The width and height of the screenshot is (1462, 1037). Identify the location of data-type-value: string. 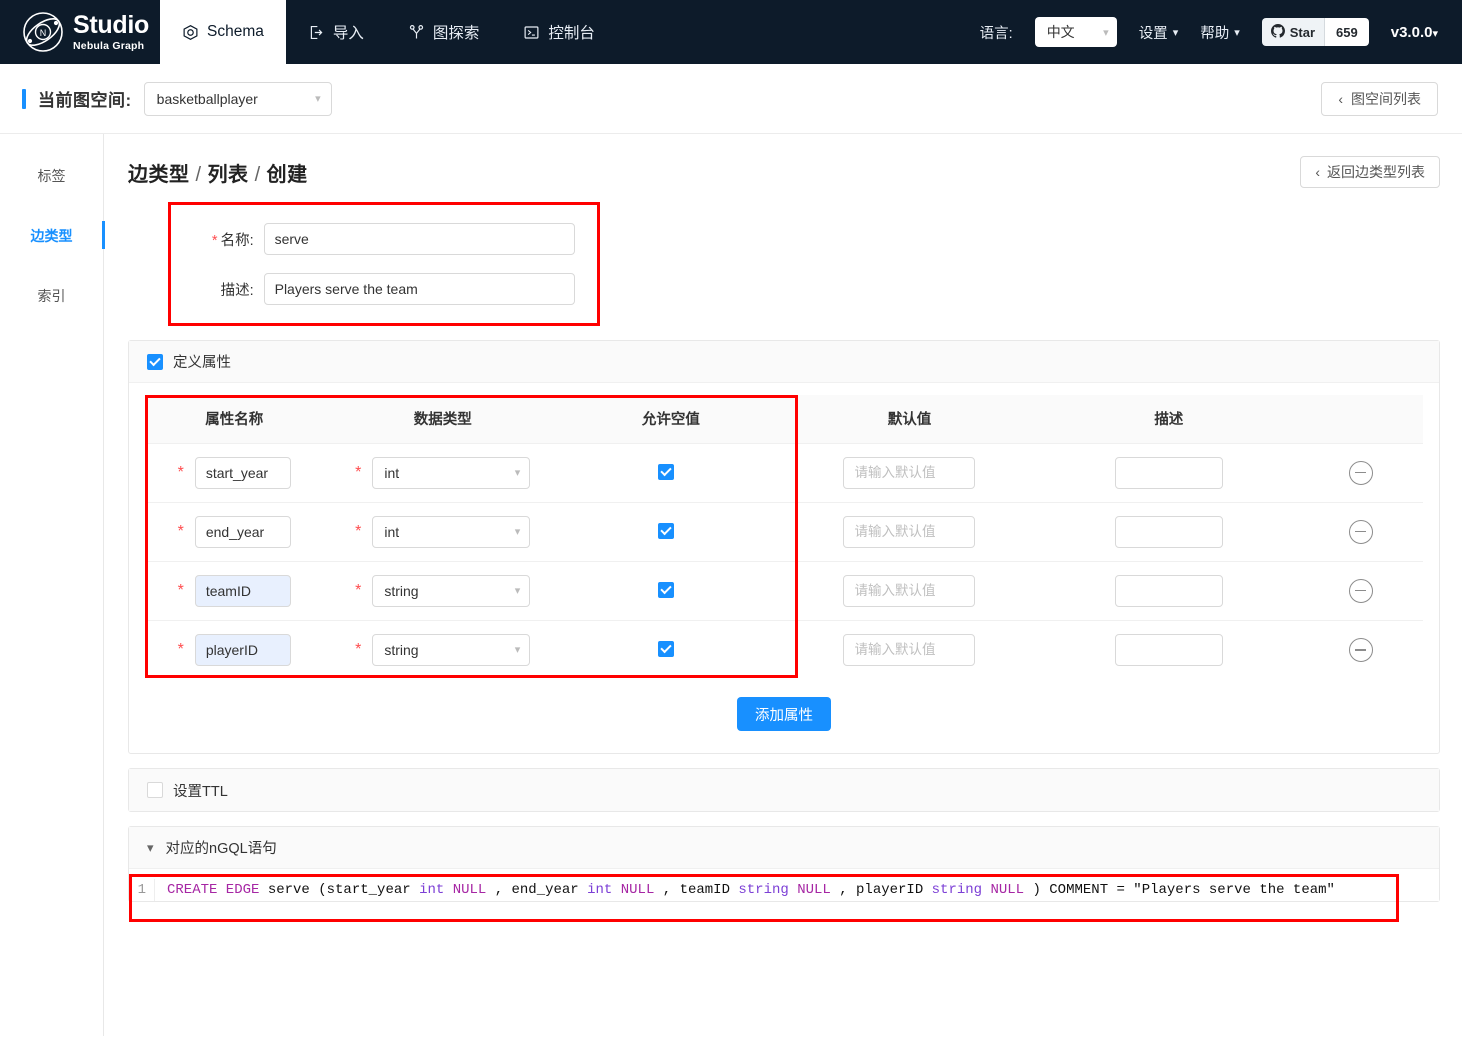
(401, 590).